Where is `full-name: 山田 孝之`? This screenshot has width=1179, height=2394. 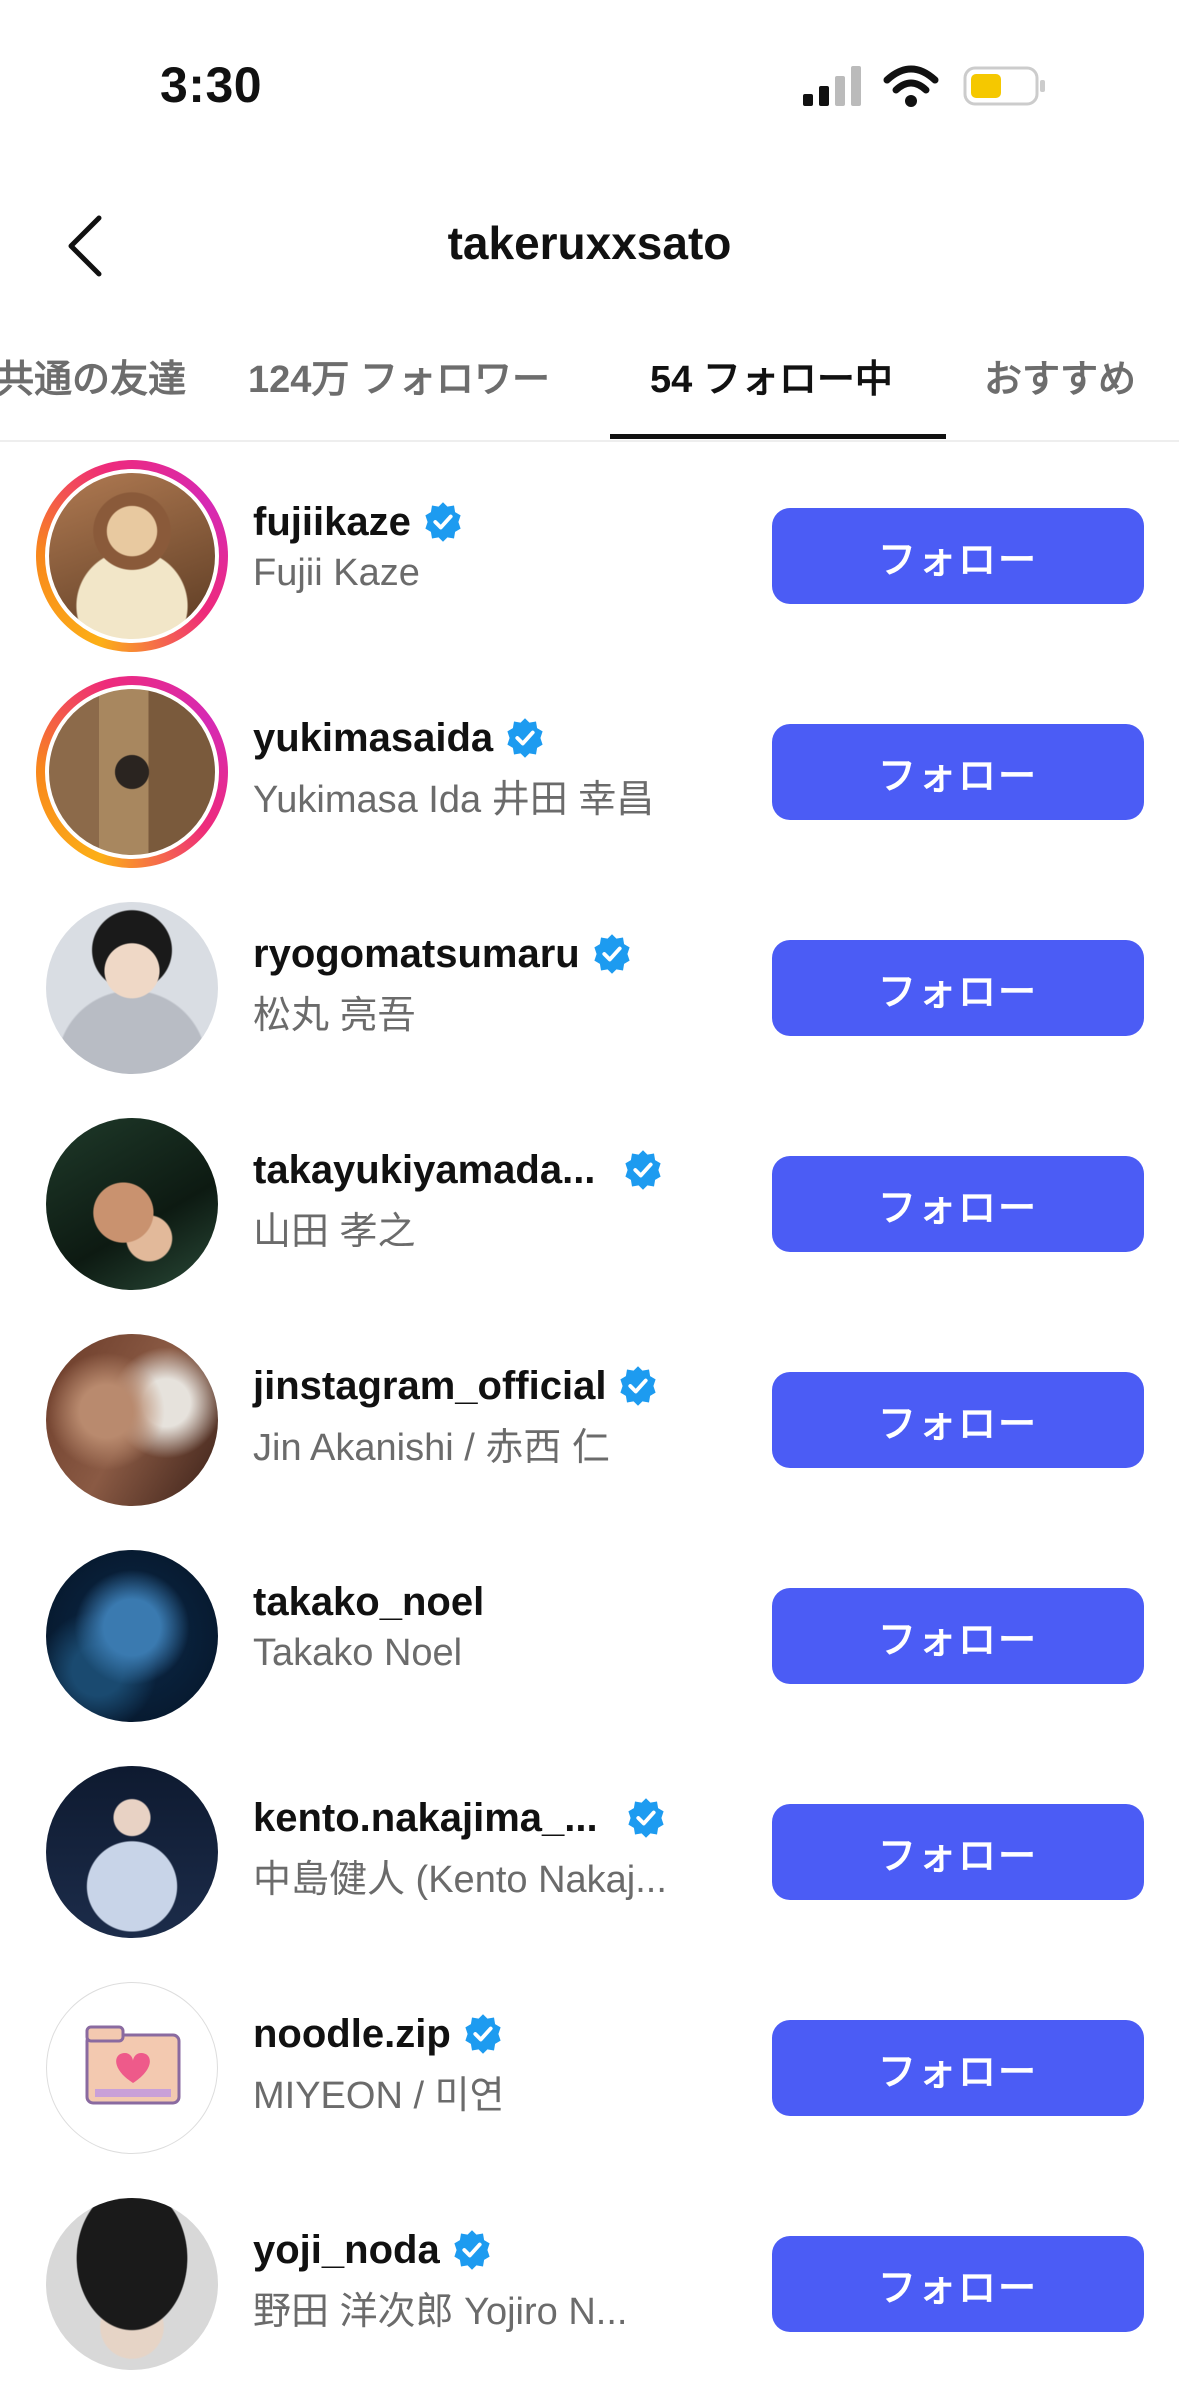
full-name: 山田 孝之 is located at coordinates (334, 1232).